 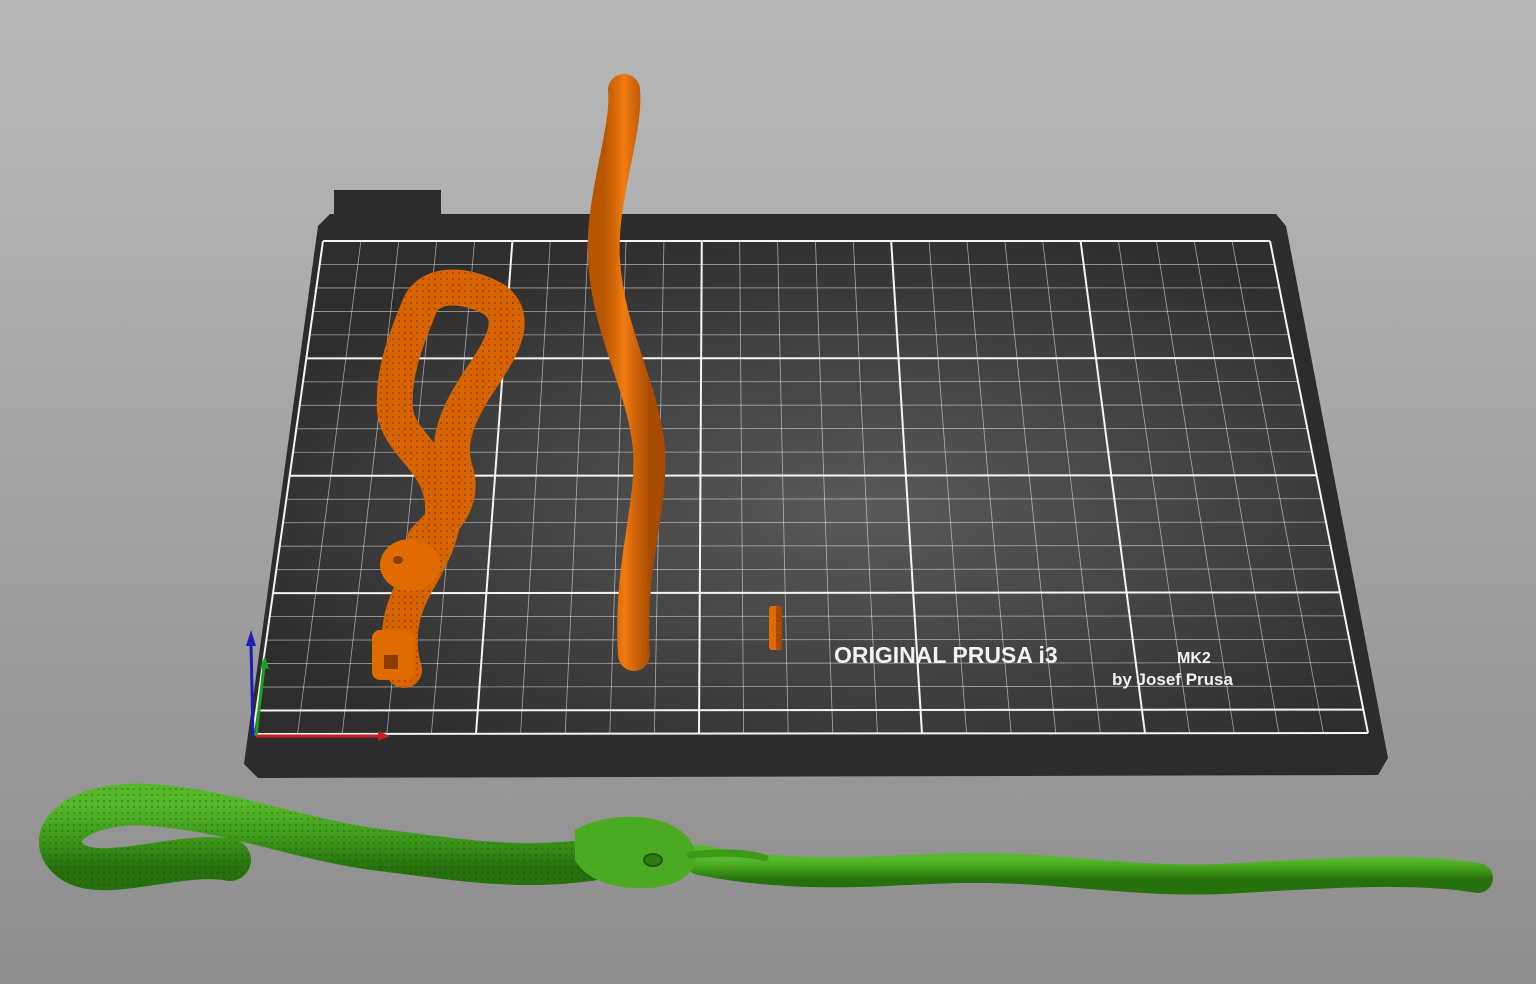 I want to click on bed-tab, so click(x=387, y=203).